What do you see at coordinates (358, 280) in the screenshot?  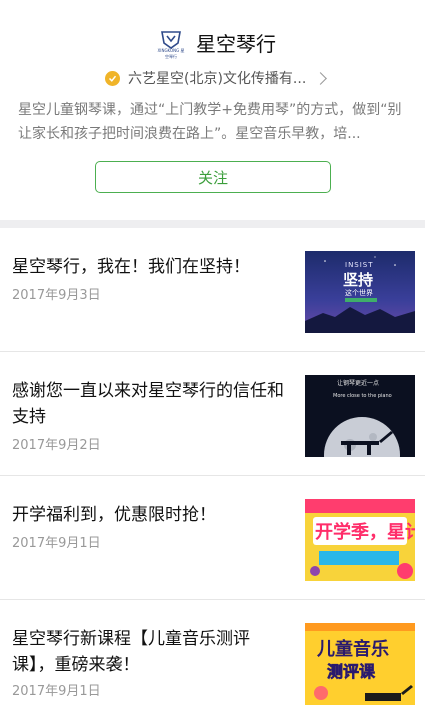 I see `thumb-big-text: 坚持` at bounding box center [358, 280].